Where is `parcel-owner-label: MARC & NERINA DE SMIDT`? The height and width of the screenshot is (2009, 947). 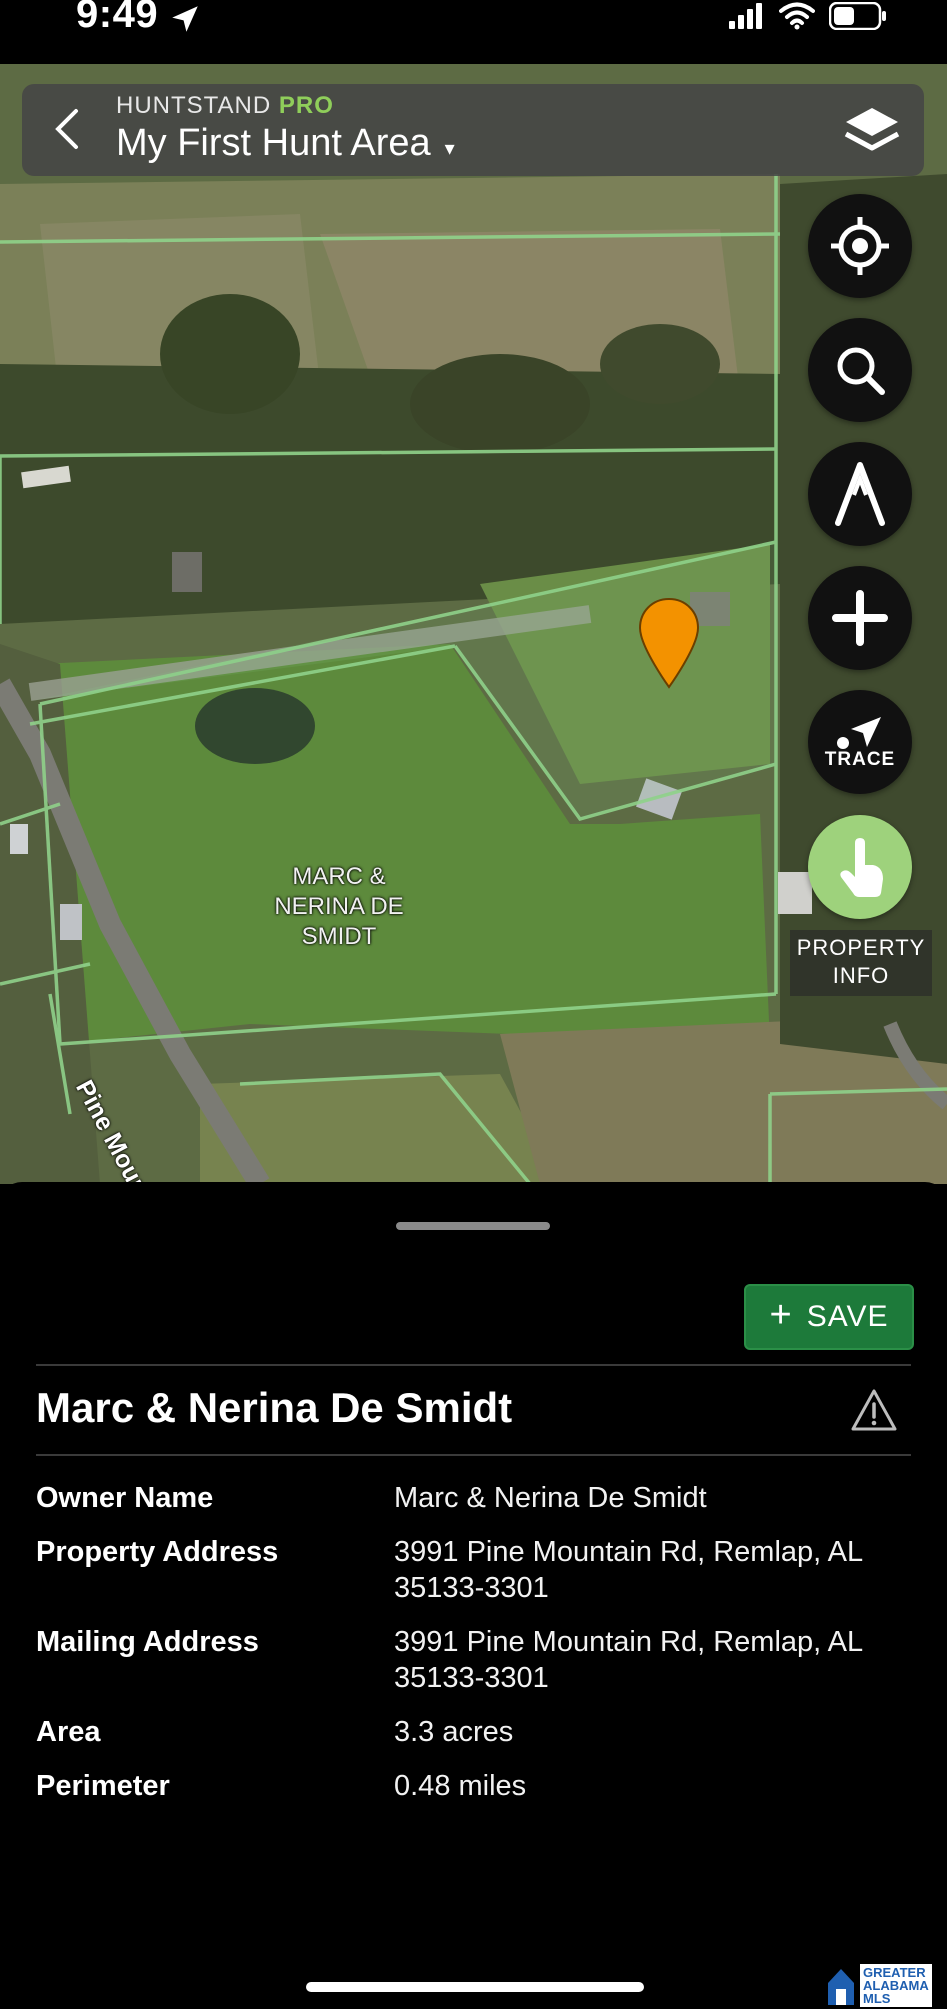 parcel-owner-label: MARC & NERINA DE SMIDT is located at coordinates (339, 906).